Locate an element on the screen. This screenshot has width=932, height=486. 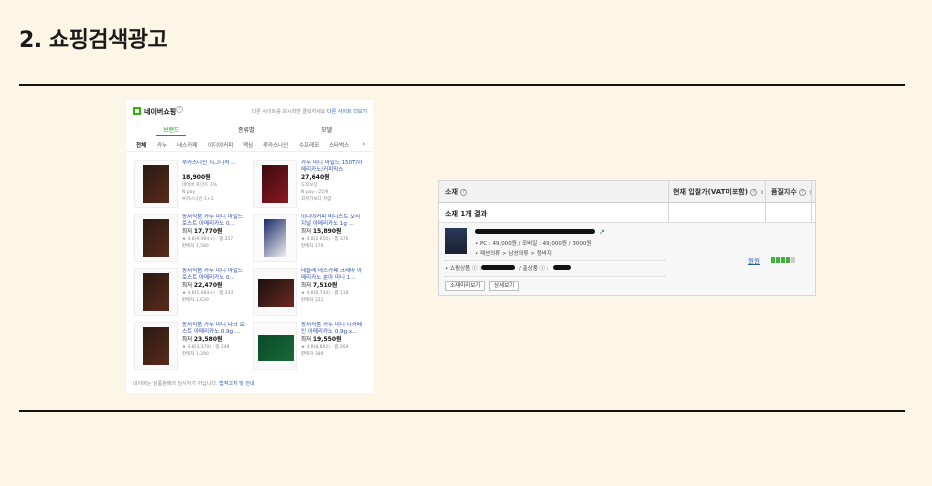
sort-icon: ⇕ is located at coordinates (762, 193).